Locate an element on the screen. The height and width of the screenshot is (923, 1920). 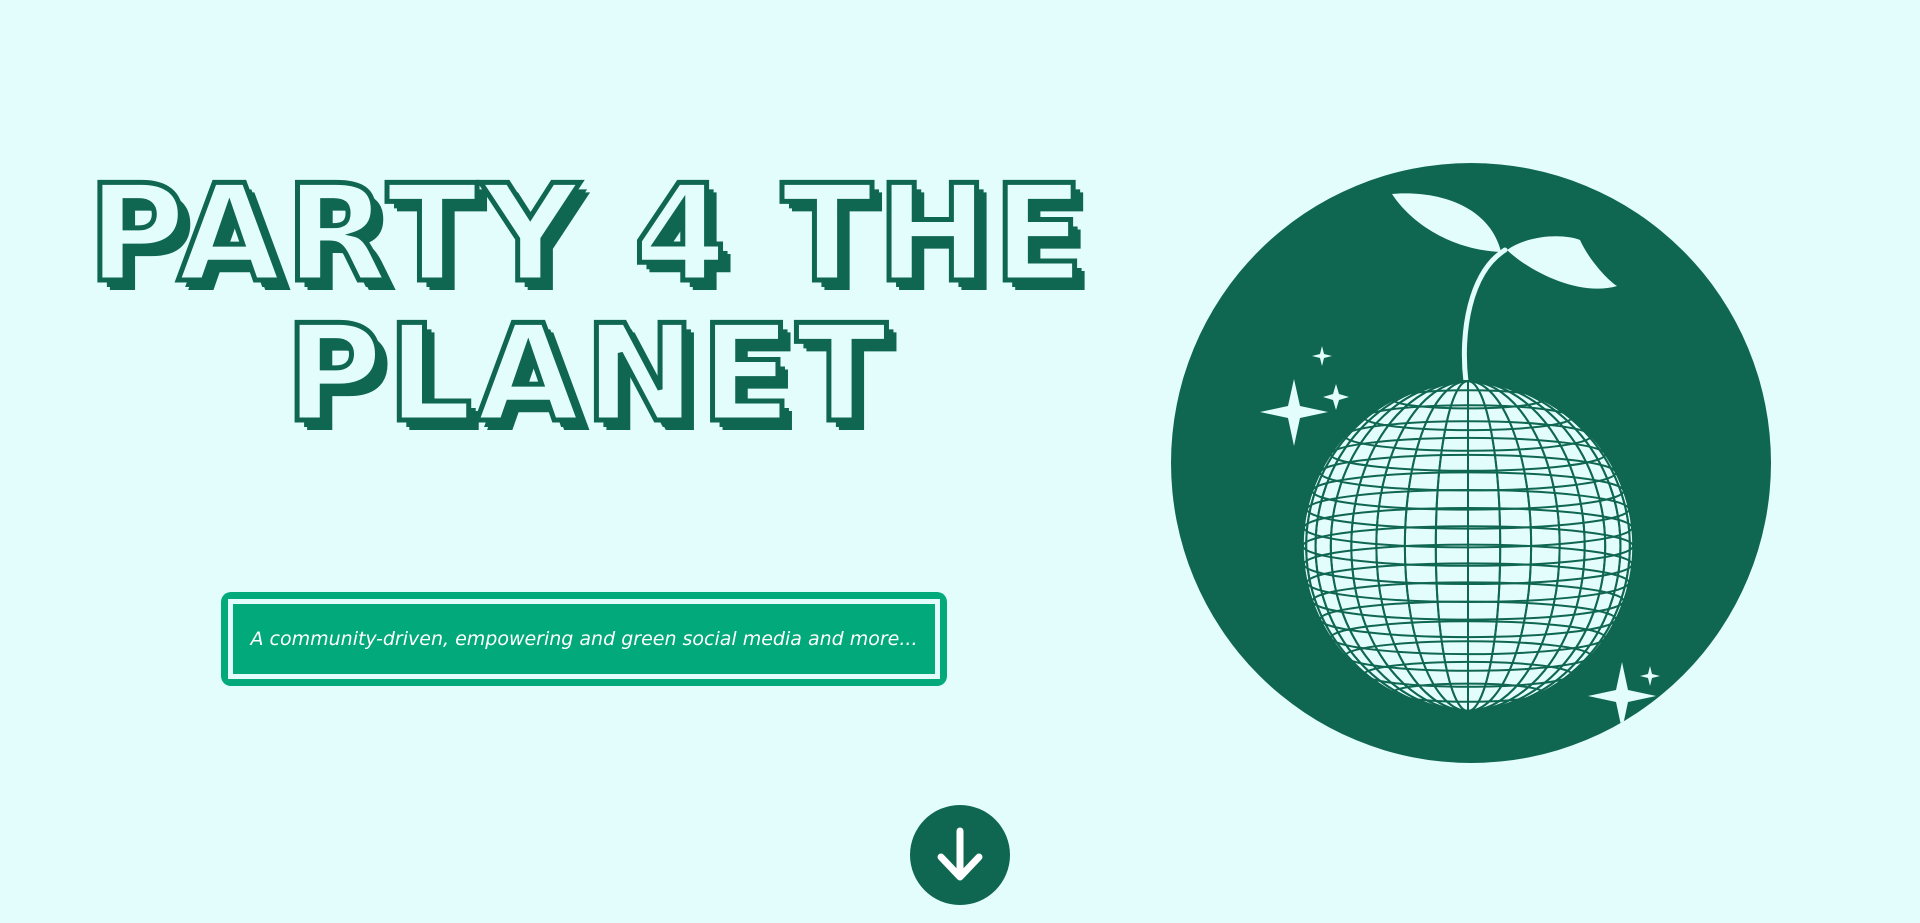
arrow-down-icon is located at coordinates (960, 854).